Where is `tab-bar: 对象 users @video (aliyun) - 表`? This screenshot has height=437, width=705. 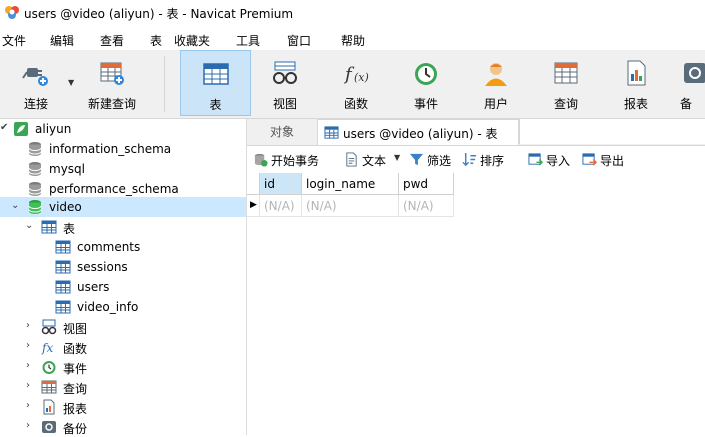 tab-bar: 对象 users @video (aliyun) - 表 is located at coordinates (476, 132).